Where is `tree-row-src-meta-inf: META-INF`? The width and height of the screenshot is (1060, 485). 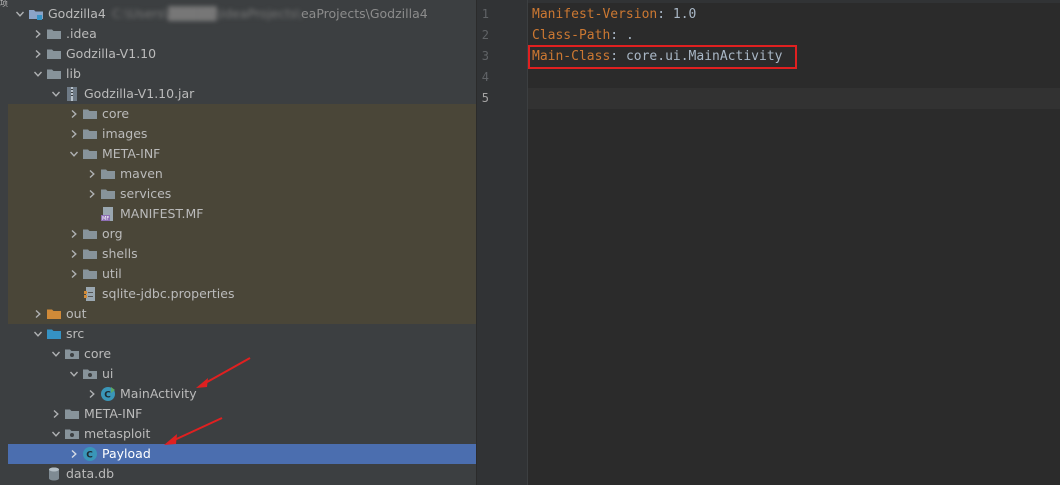 tree-row-src-meta-inf: META-INF is located at coordinates (242, 414).